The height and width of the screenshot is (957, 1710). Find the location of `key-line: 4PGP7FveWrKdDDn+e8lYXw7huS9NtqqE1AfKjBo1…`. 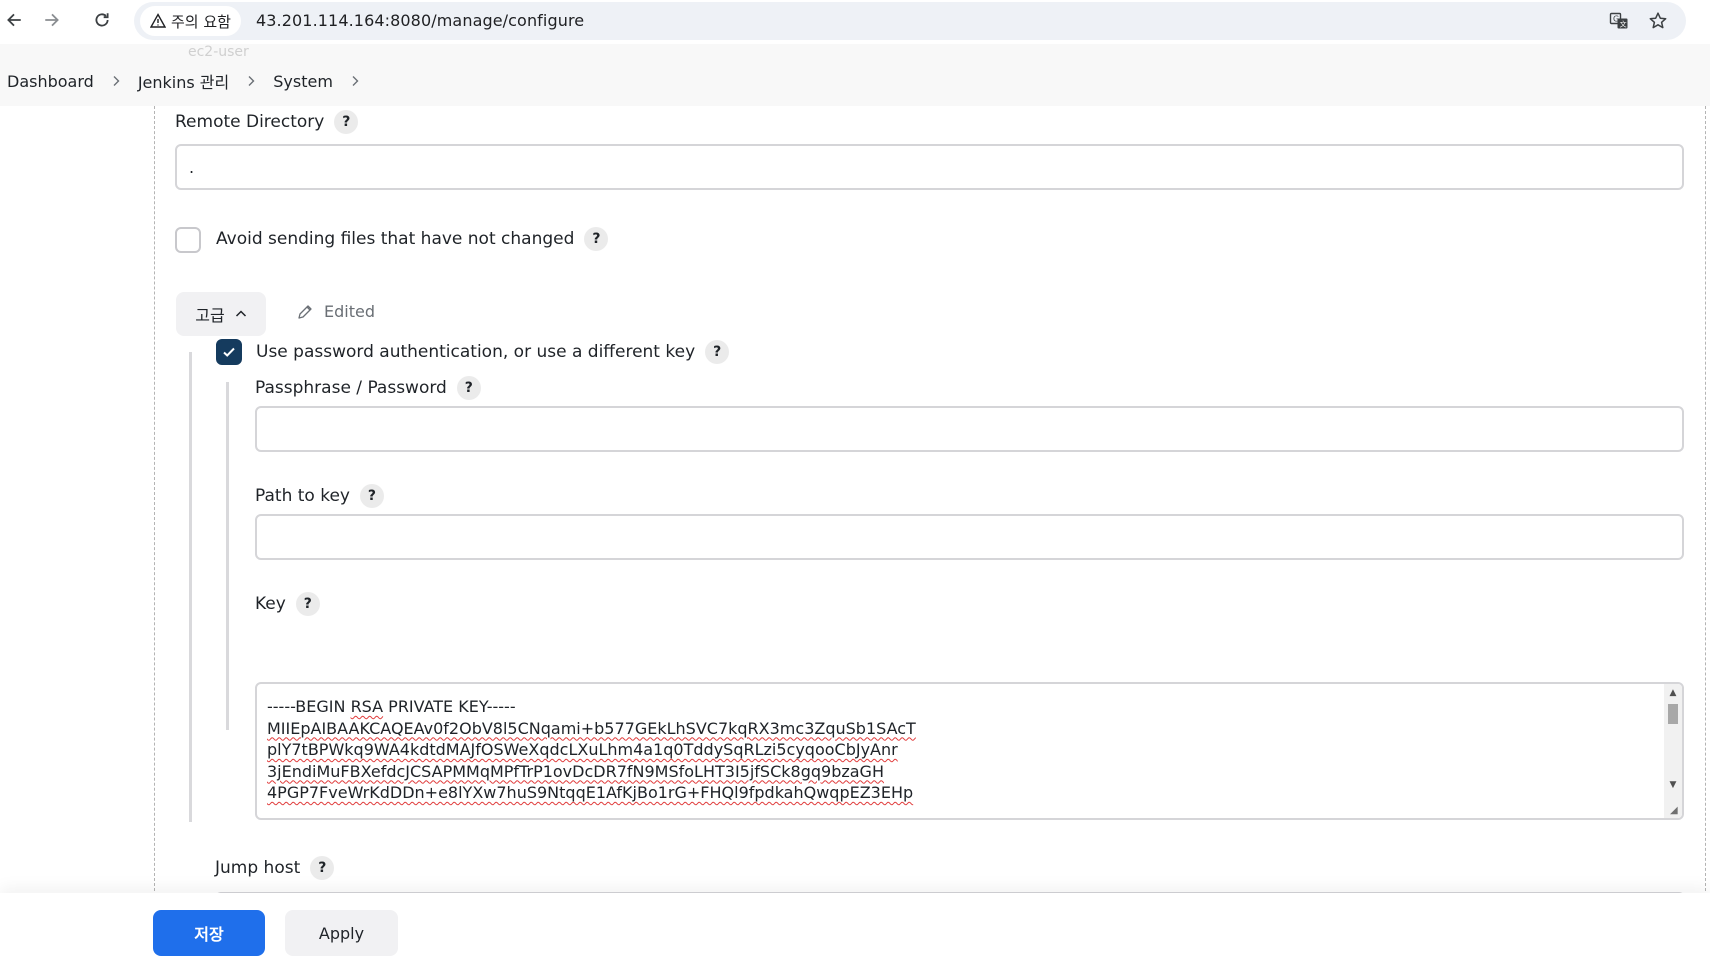

key-line: 4PGP7FveWrKdDDn+e8lYXw7huS9NtqqE1AfKjBo1… is located at coordinates (590, 792).